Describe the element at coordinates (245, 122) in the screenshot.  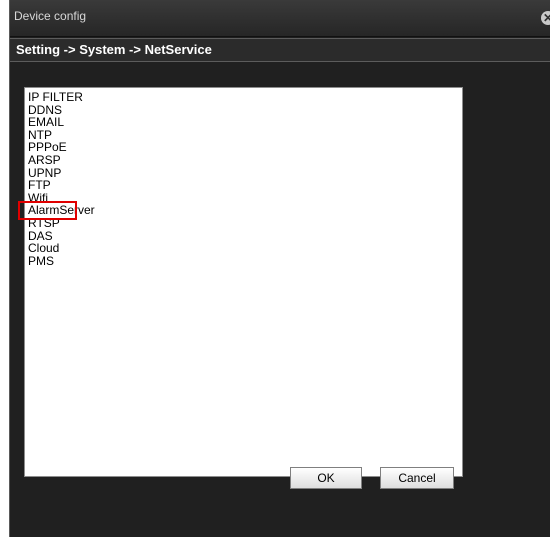
I see `list-item-email: EMAIL` at that location.